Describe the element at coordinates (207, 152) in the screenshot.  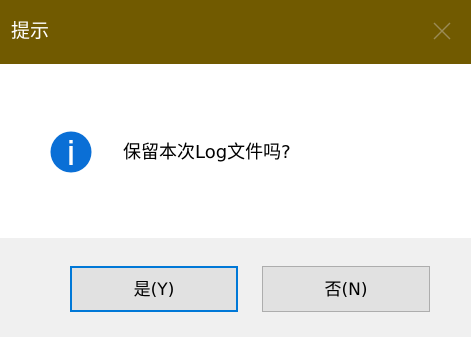
I see `message-text: 保留本次Log文件吗?` at that location.